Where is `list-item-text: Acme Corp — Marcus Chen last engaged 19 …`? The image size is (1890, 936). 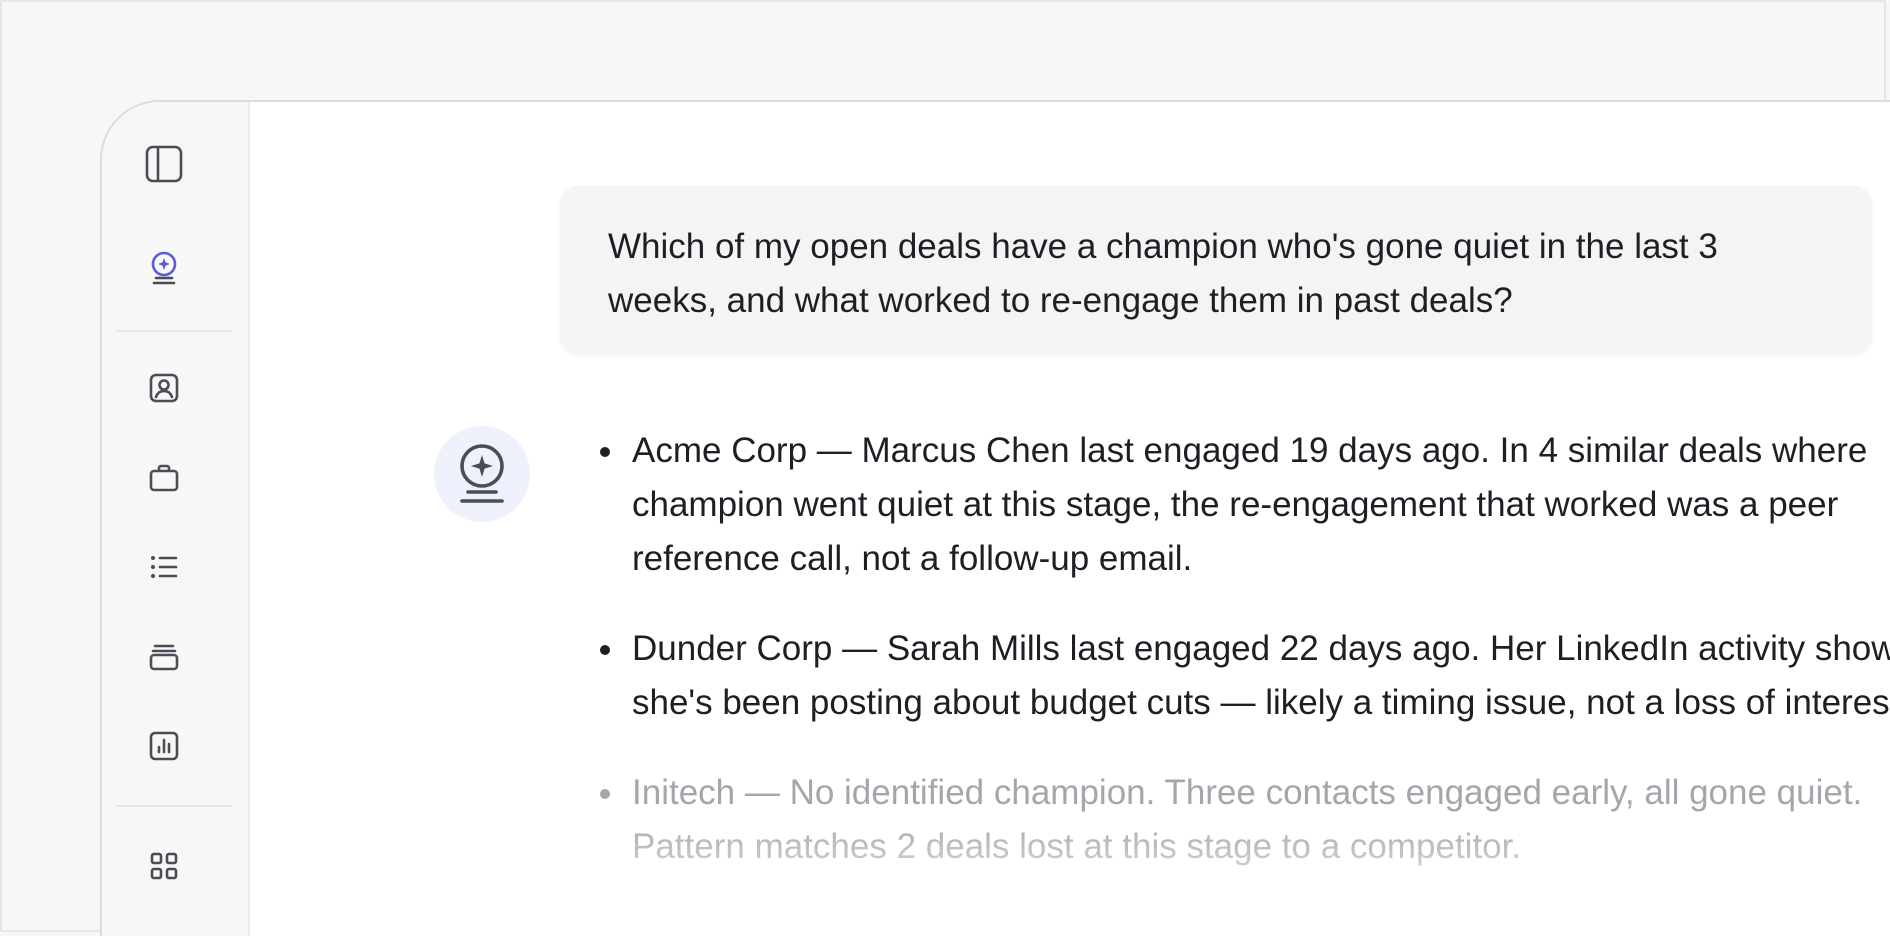 list-item-text: Acme Corp — Marcus Chen last engaged 19 … is located at coordinates (1250, 504).